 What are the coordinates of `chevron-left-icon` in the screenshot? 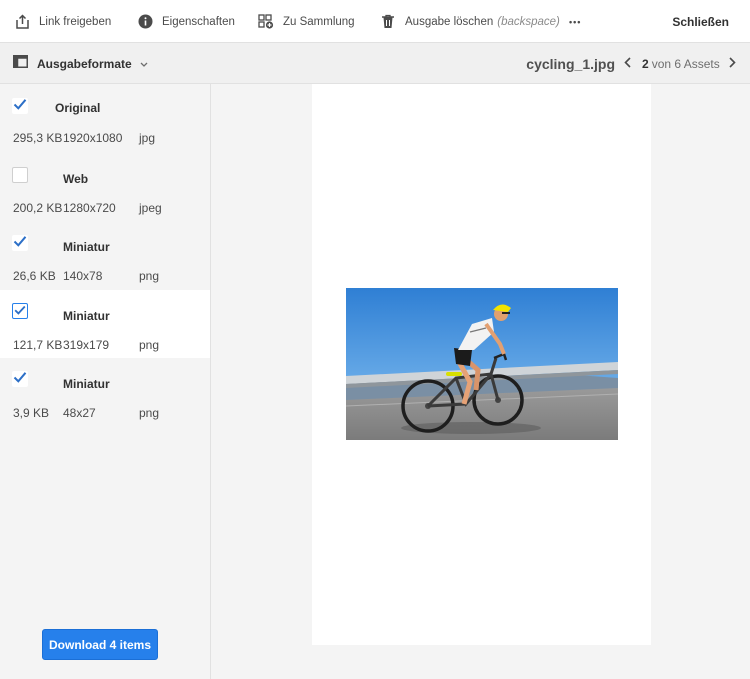 It's located at (627, 64).